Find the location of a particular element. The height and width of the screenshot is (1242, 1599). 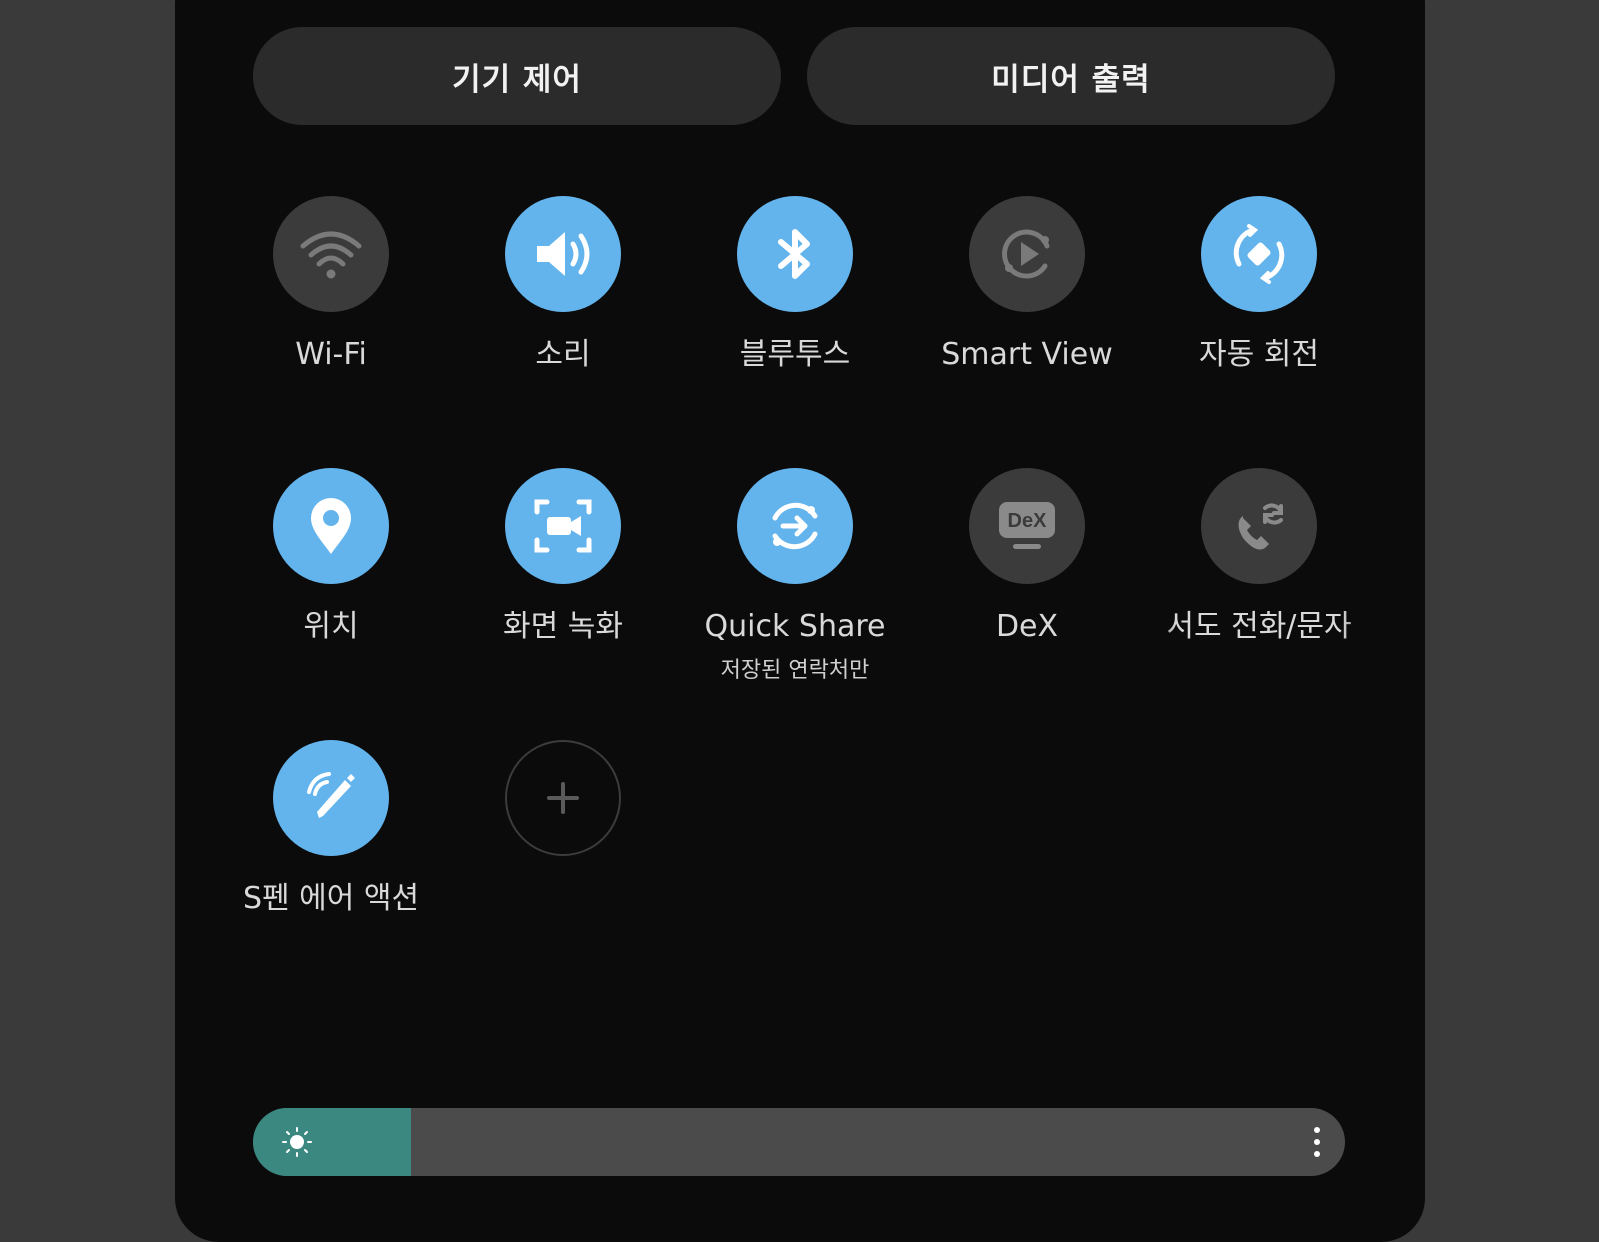

bluetooth-toggle is located at coordinates (795, 254).